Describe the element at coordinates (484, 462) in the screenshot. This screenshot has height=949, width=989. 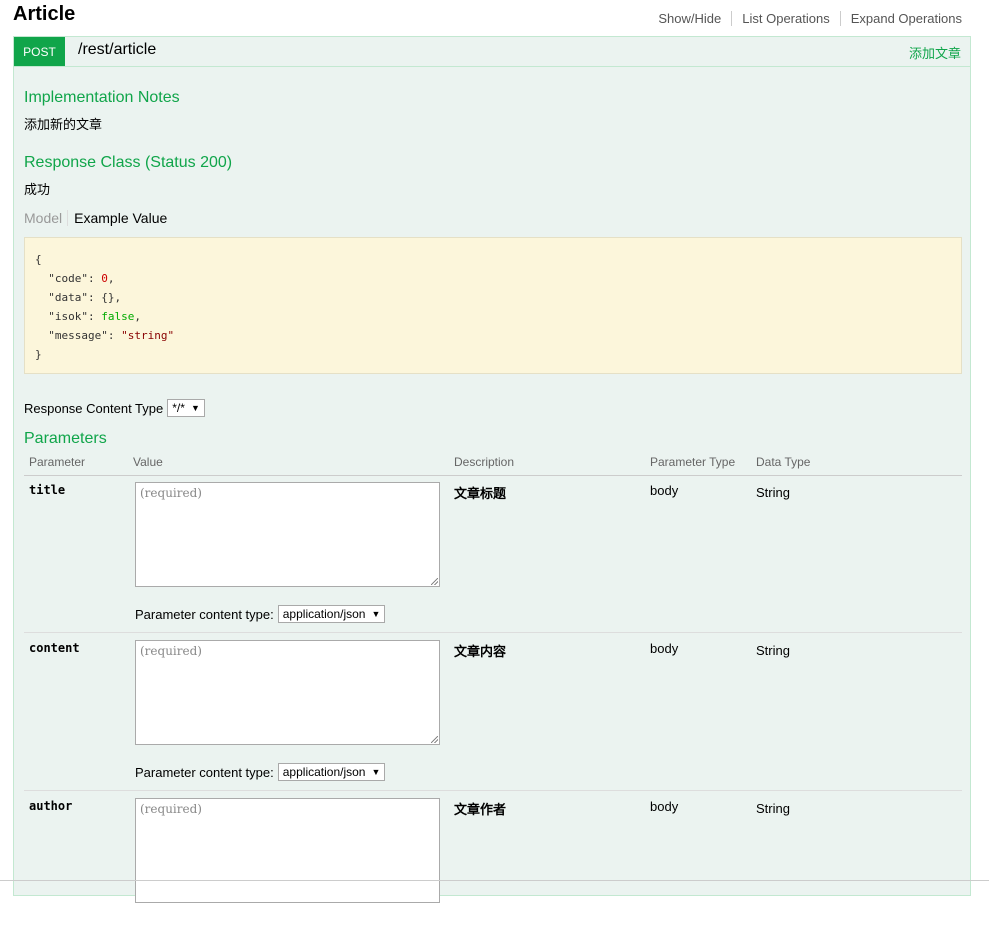
I see `col-description: Description` at that location.